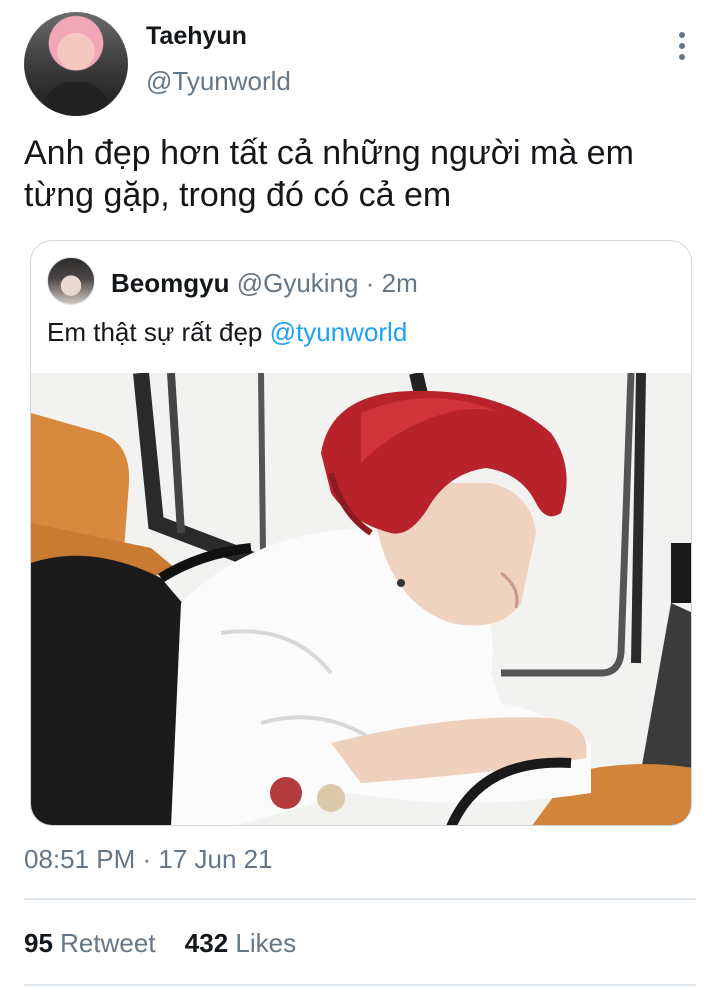 The image size is (720, 989). What do you see at coordinates (360, 985) in the screenshot?
I see `divider-bottom` at bounding box center [360, 985].